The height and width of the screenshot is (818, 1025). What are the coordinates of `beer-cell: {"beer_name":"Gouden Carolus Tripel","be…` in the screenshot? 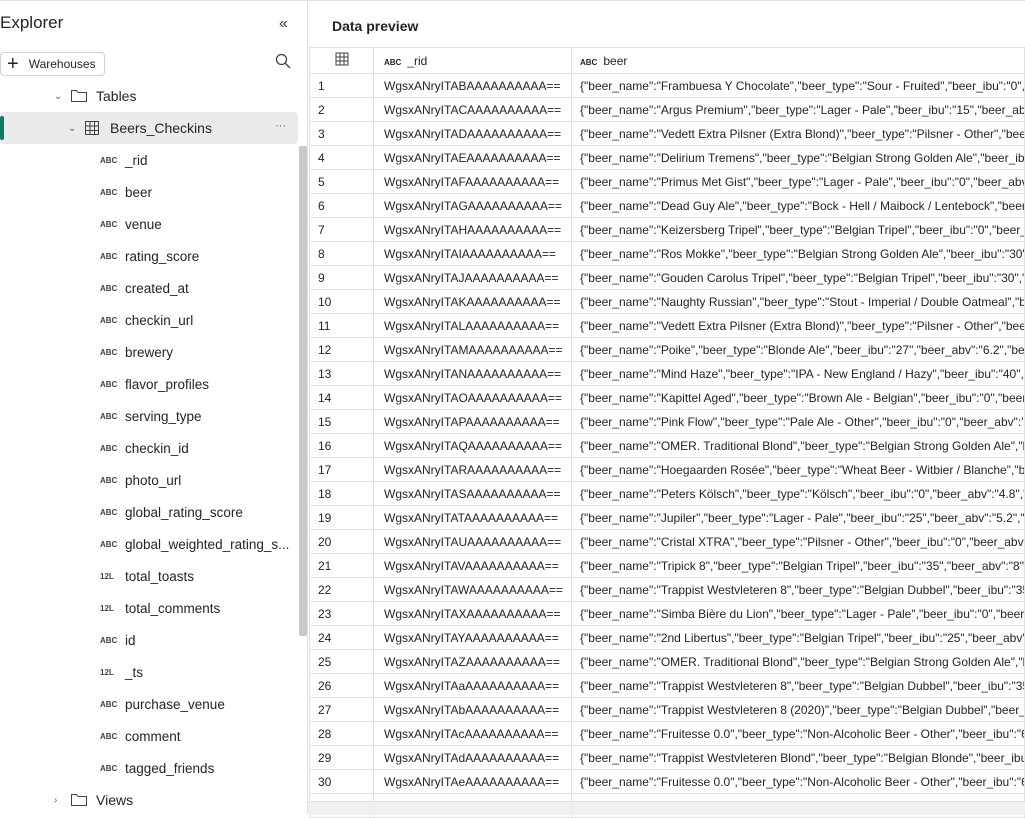 It's located at (798, 277).